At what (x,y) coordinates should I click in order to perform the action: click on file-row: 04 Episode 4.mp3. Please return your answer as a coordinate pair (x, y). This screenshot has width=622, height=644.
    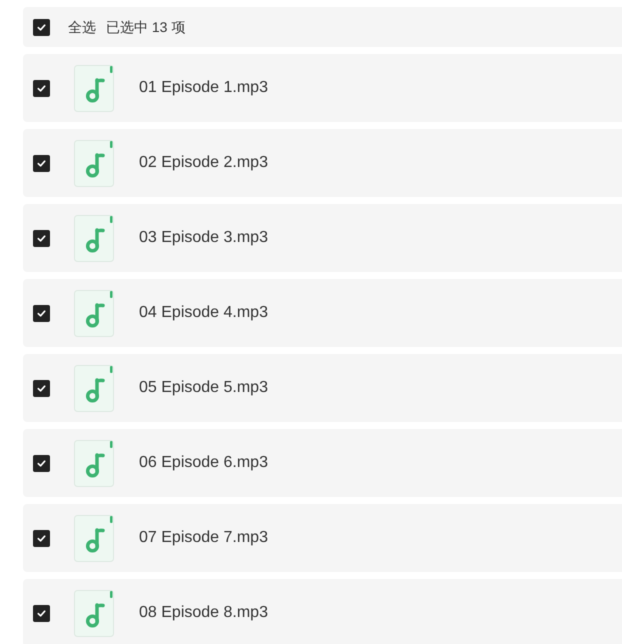
    Looking at the image, I should click on (322, 313).